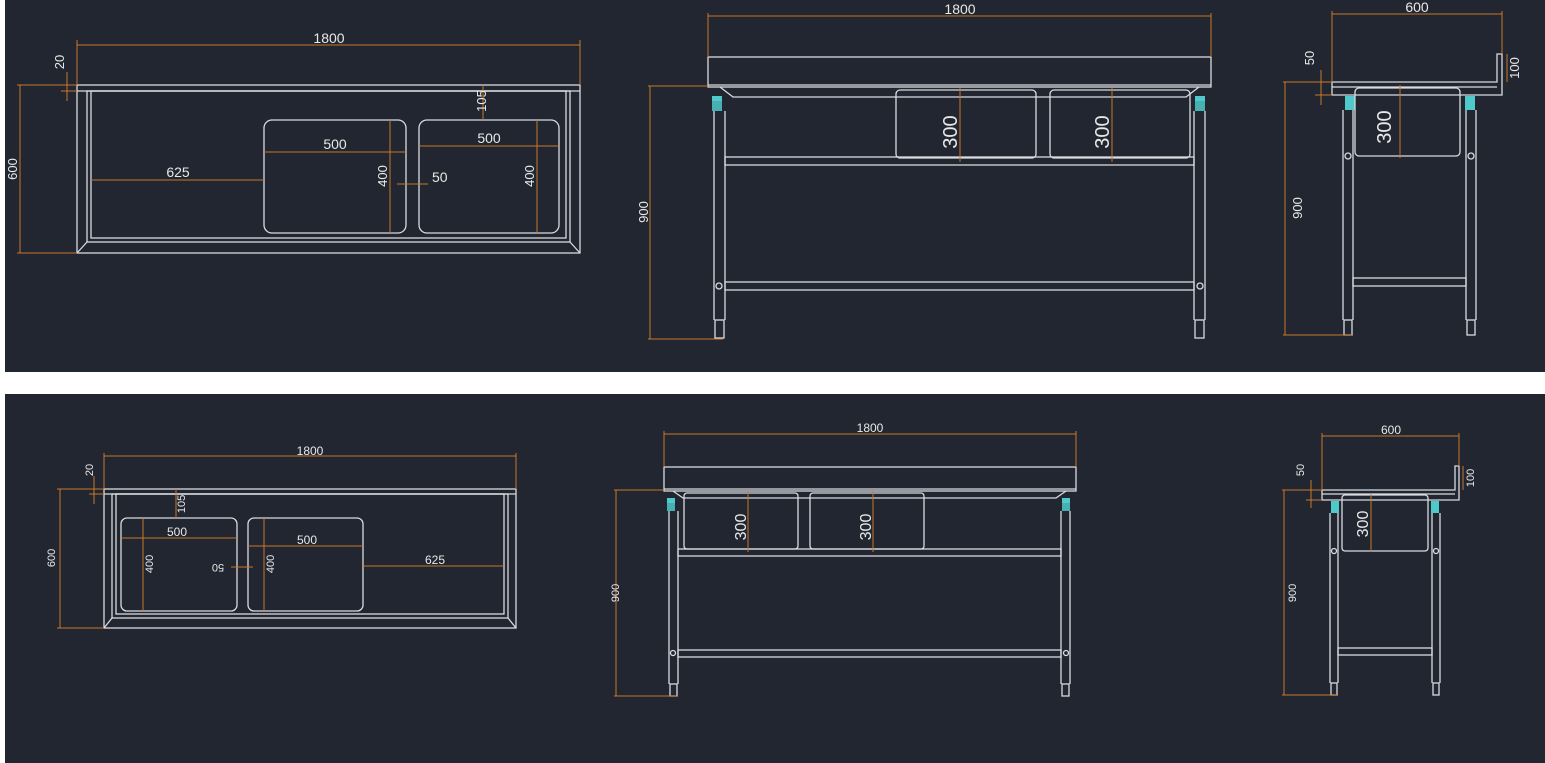 Image resolution: width=1545 pixels, height=763 pixels. I want to click on side-bowl, so click(1407, 122).